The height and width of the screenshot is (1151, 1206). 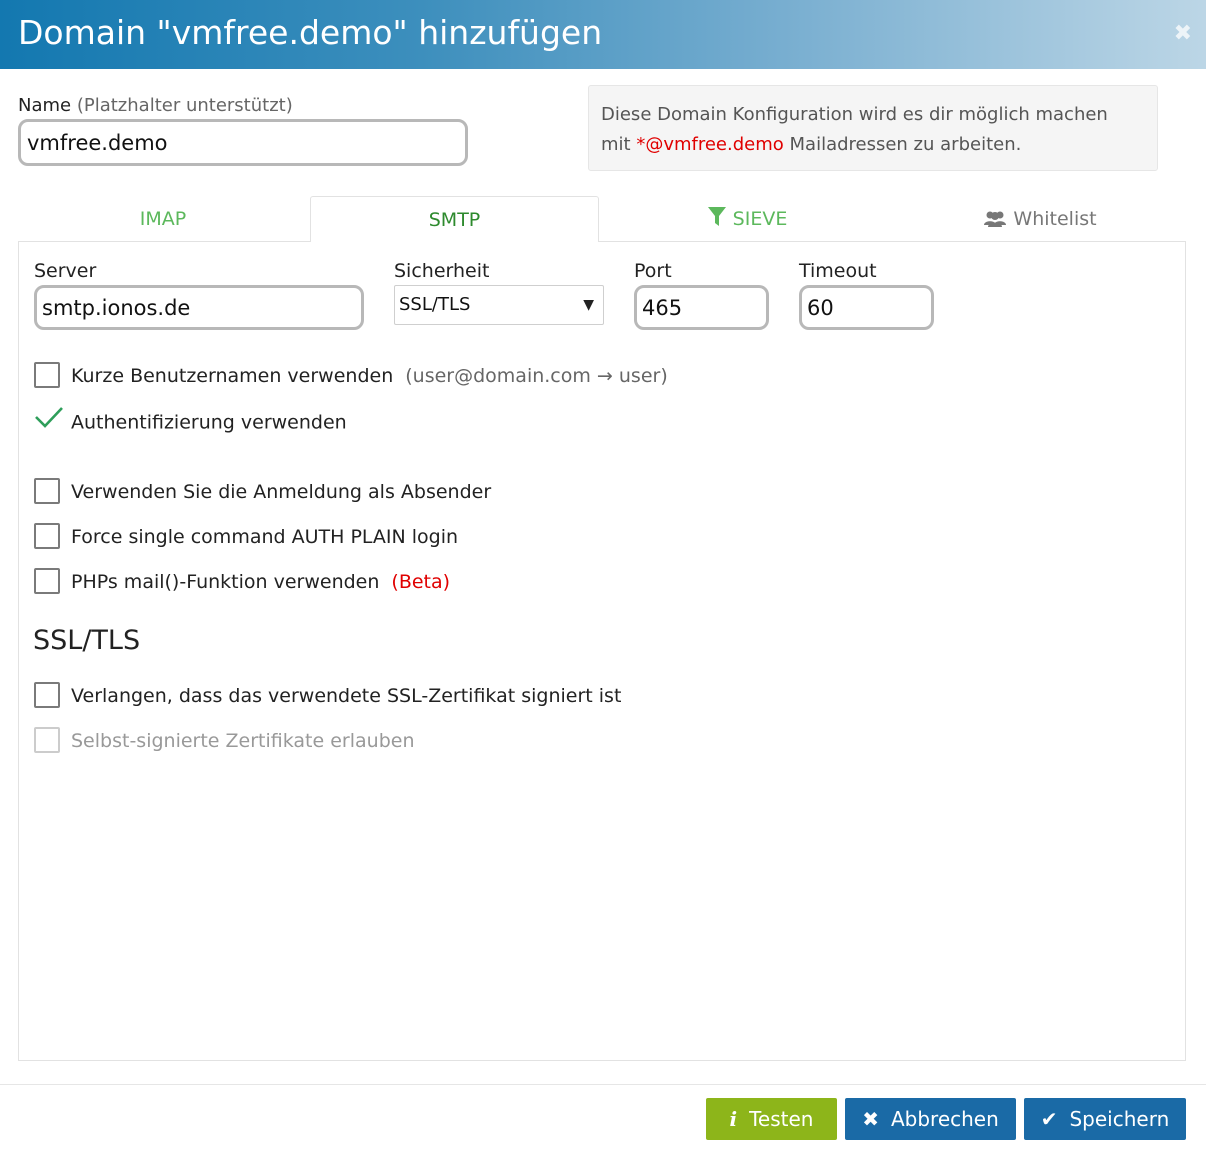 I want to click on tab-whitelist: Whitelist, so click(x=1040, y=219).